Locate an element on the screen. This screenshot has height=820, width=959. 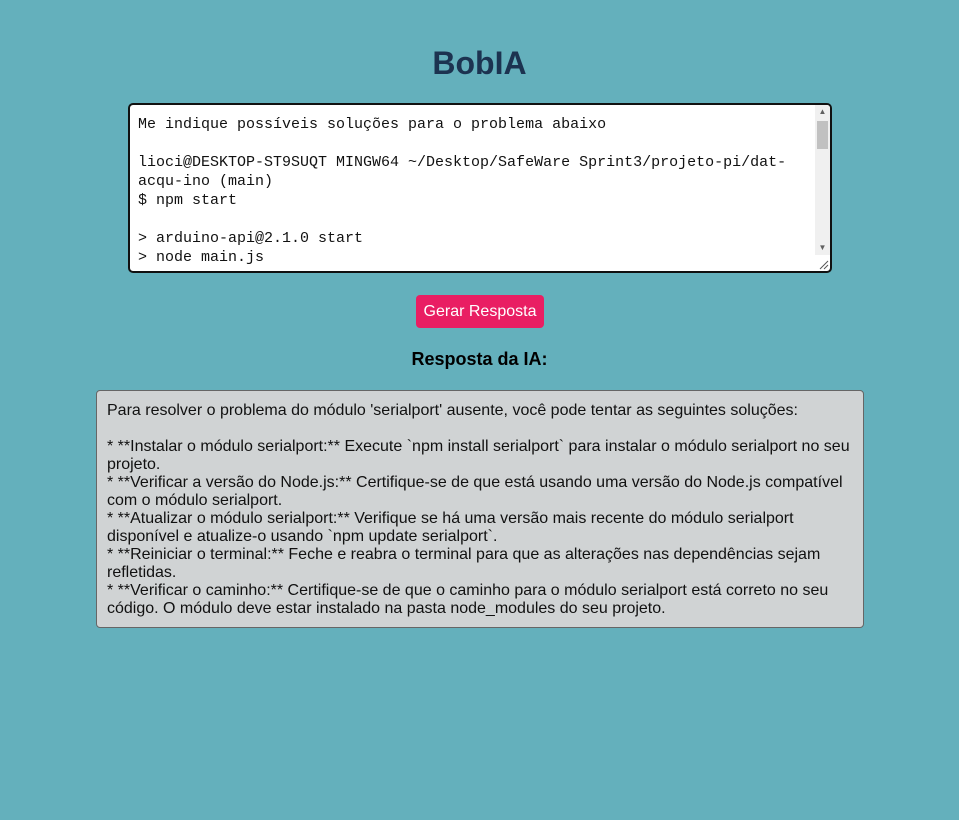
resize-grip-icon is located at coordinates (823, 264).